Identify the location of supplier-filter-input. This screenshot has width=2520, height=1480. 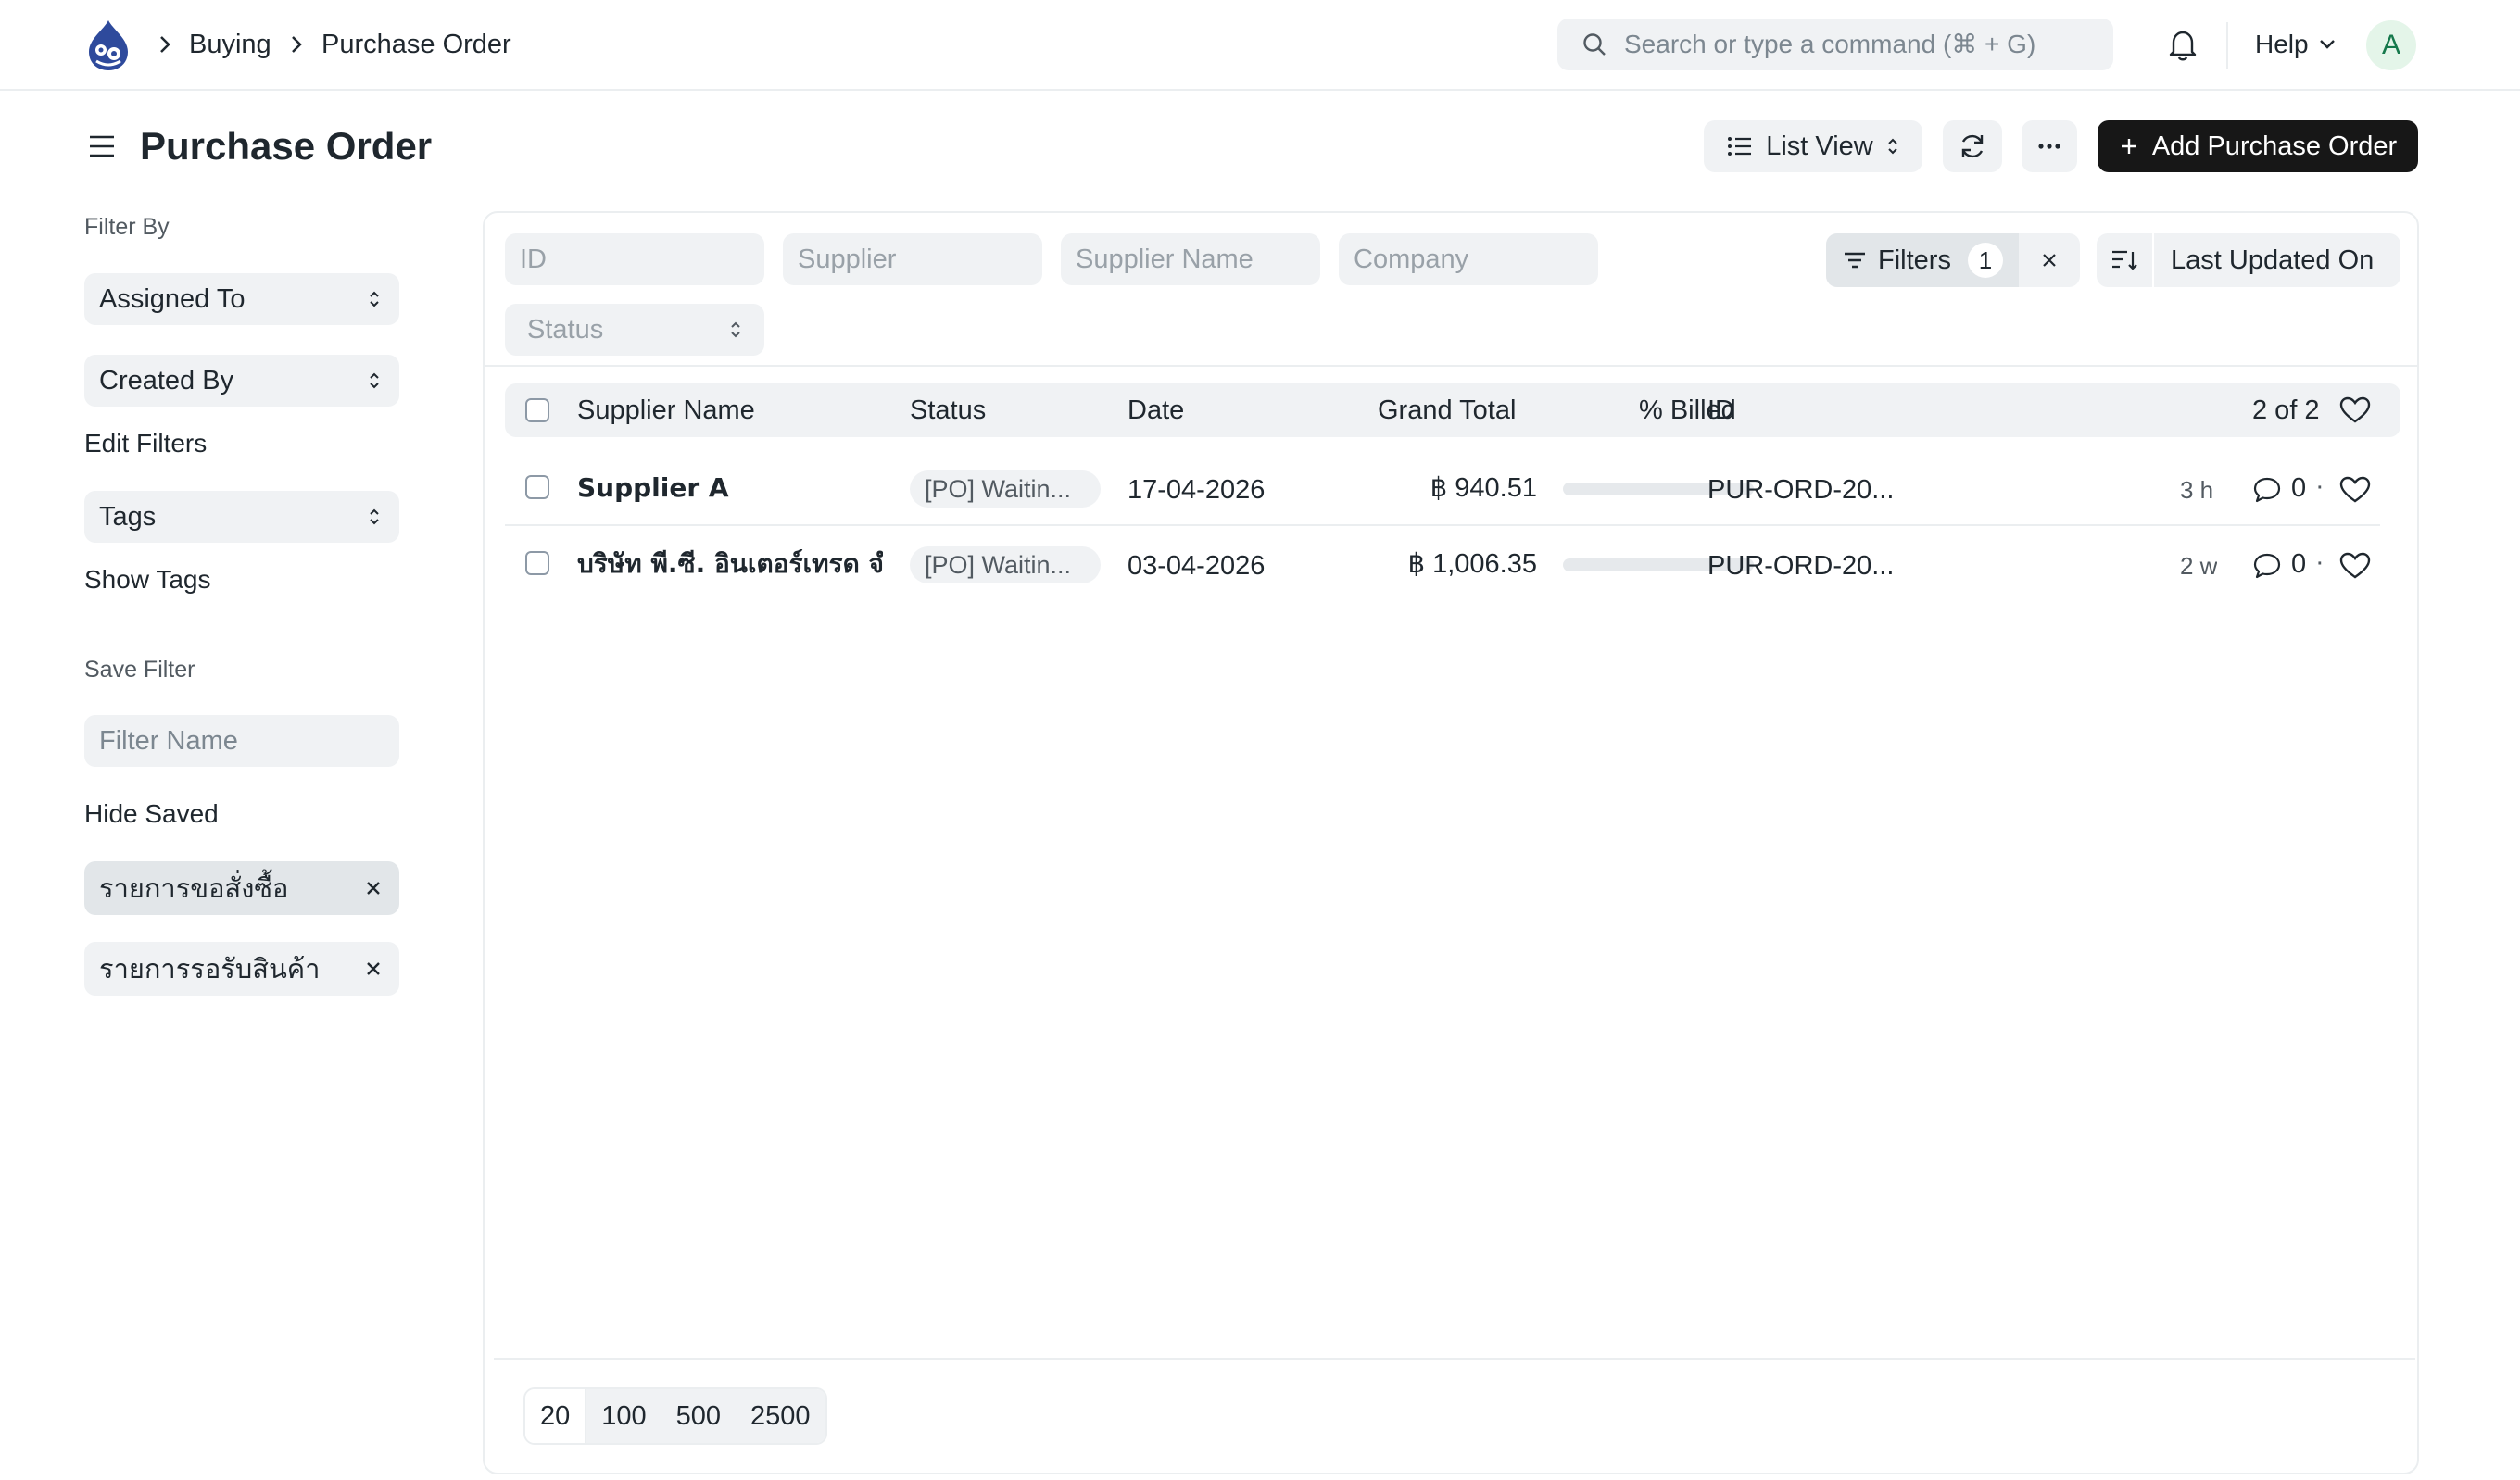
(912, 259).